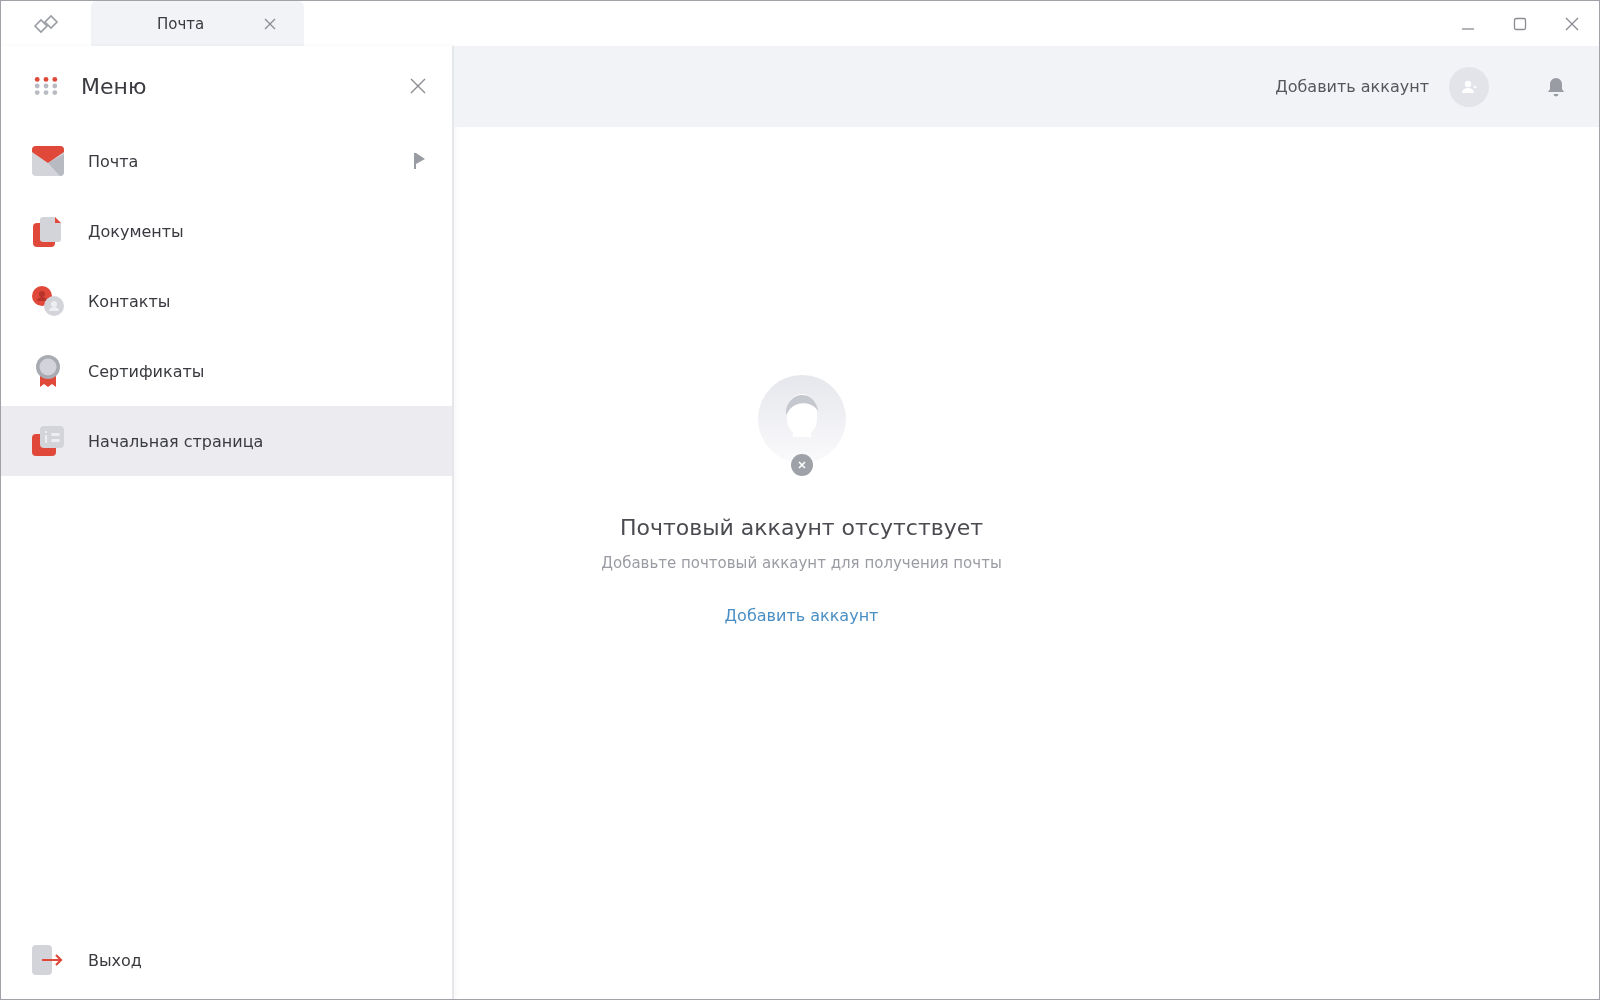 This screenshot has height=1000, width=1600. What do you see at coordinates (226, 301) in the screenshot?
I see `menu-item: Контакты` at bounding box center [226, 301].